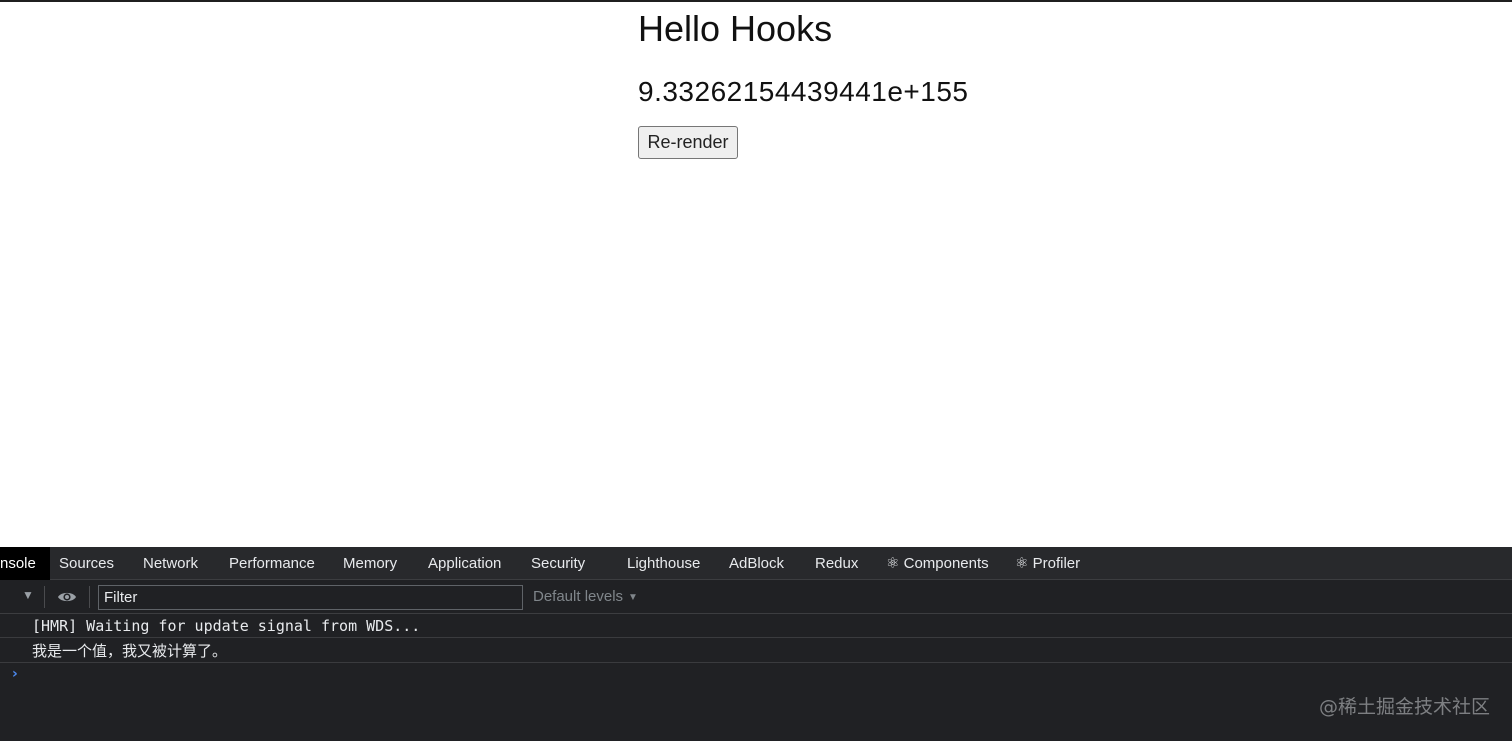 The image size is (1512, 741). What do you see at coordinates (803, 91) in the screenshot?
I see `computed-value: 9.33262154439441e+155` at bounding box center [803, 91].